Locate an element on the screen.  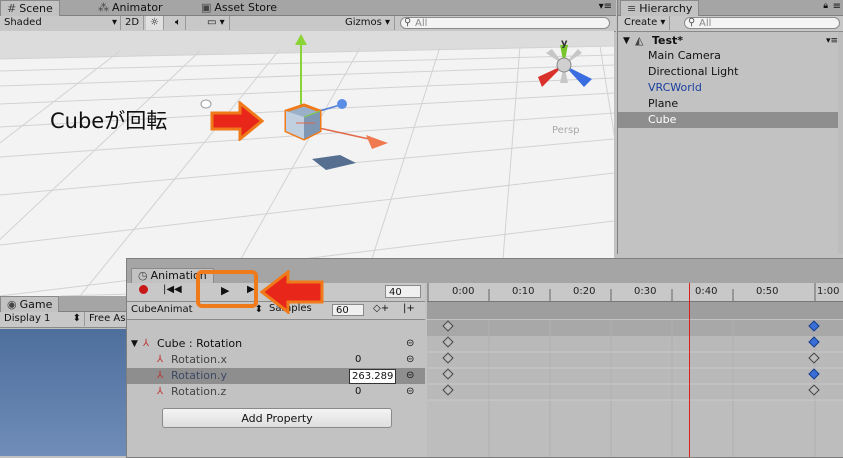
hierarchy-item: Plane is located at coordinates (728, 104).